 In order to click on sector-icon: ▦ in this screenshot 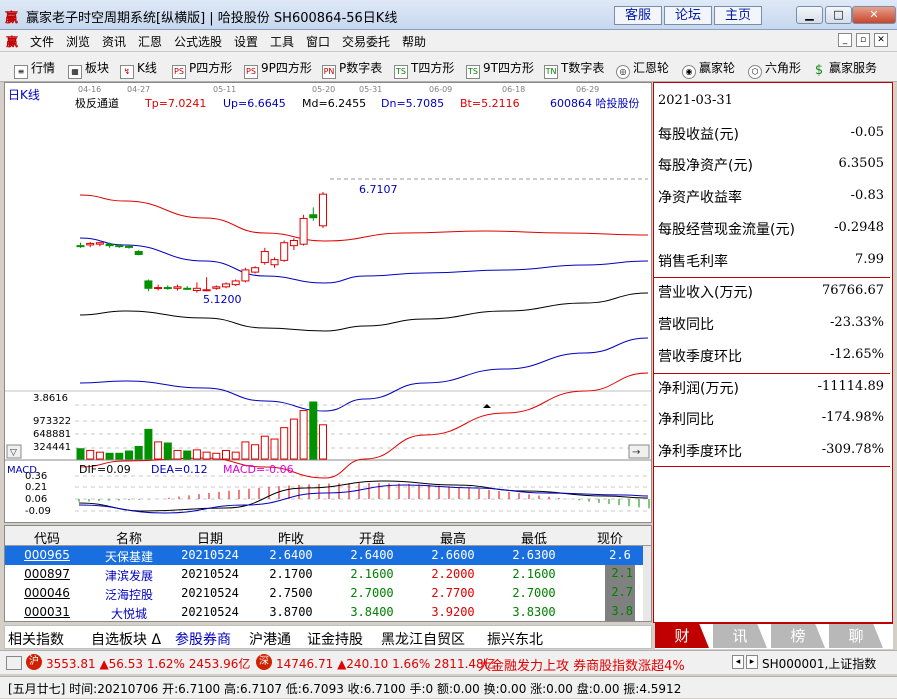, I will do `click(75, 72)`.